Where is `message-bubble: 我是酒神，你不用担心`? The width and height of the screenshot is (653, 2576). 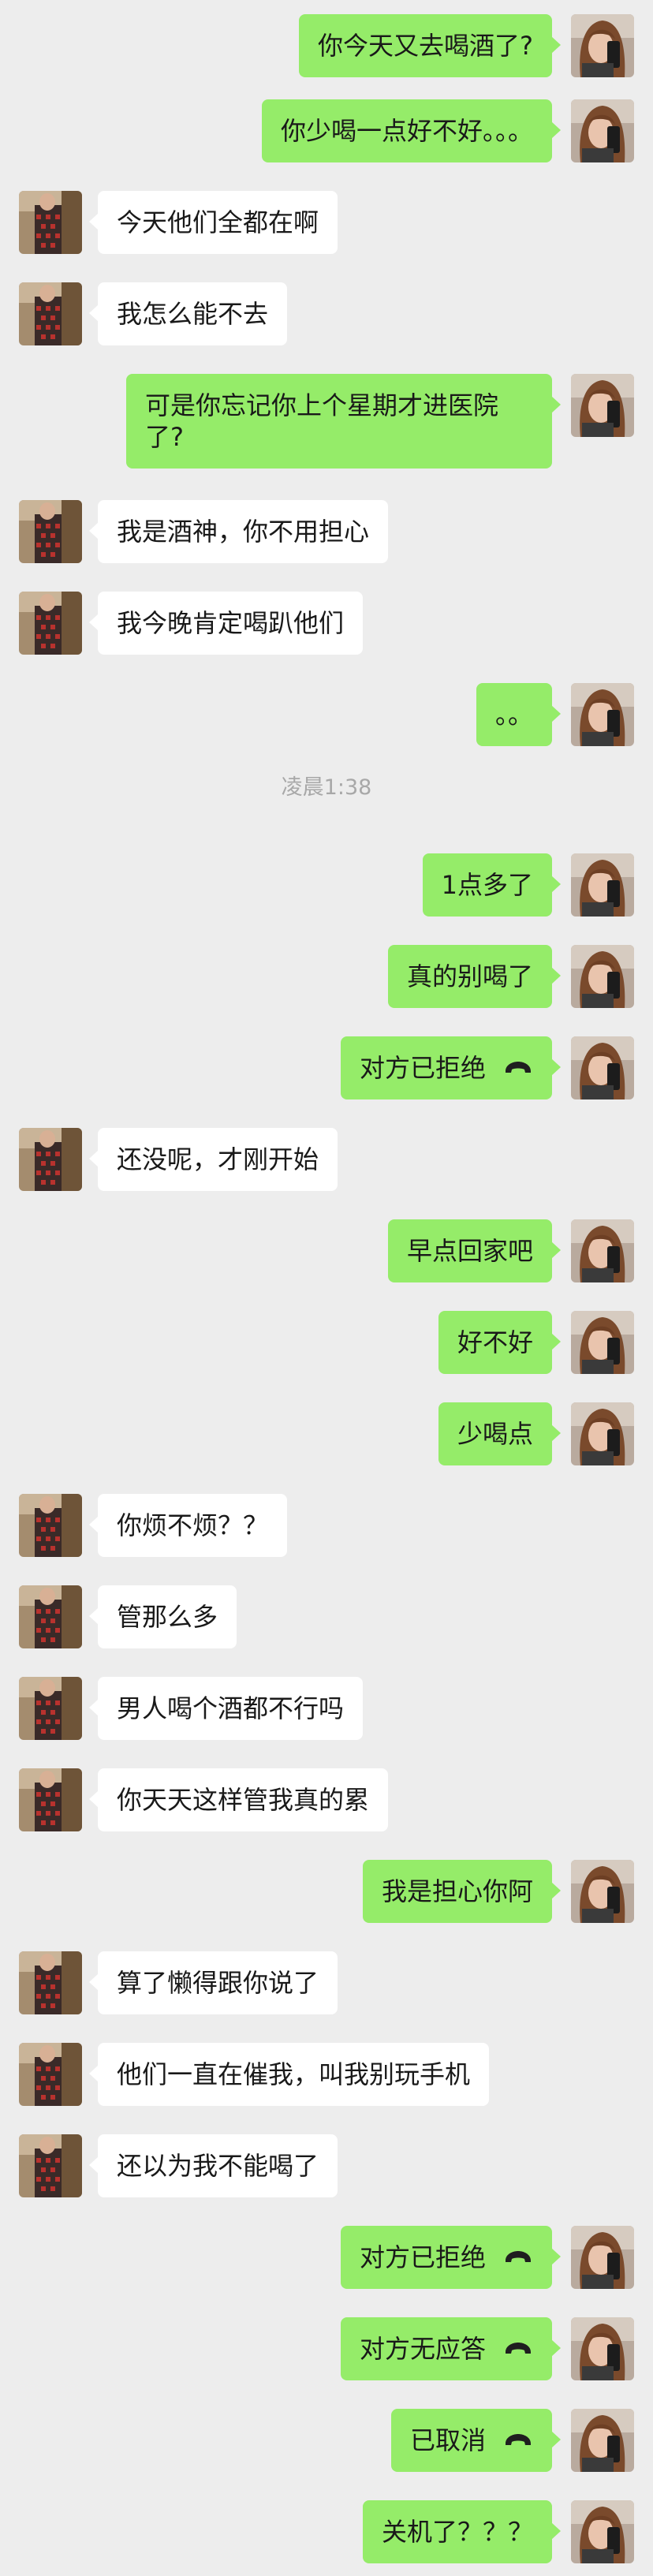
message-bubble: 我是酒神，你不用担心 is located at coordinates (238, 531).